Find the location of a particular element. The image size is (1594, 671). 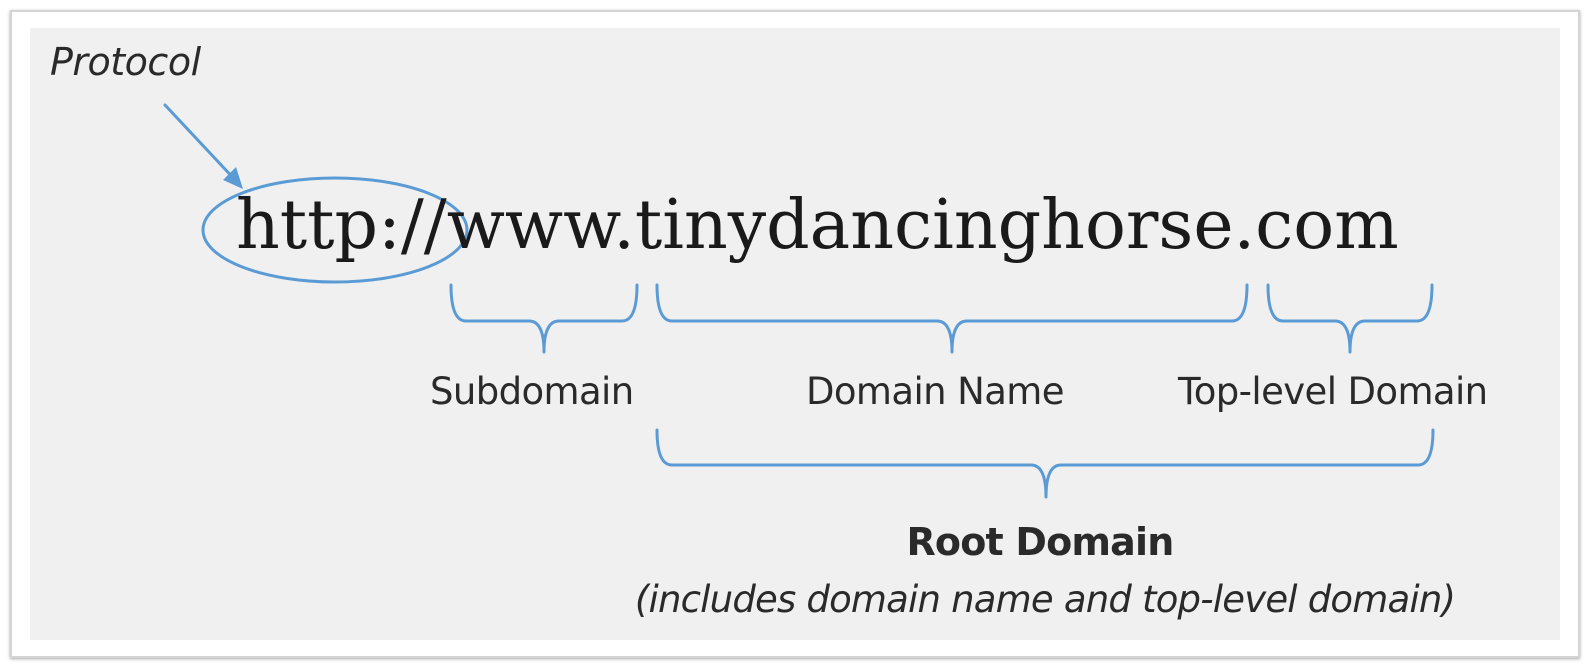

subdomain-brace is located at coordinates (544, 318).